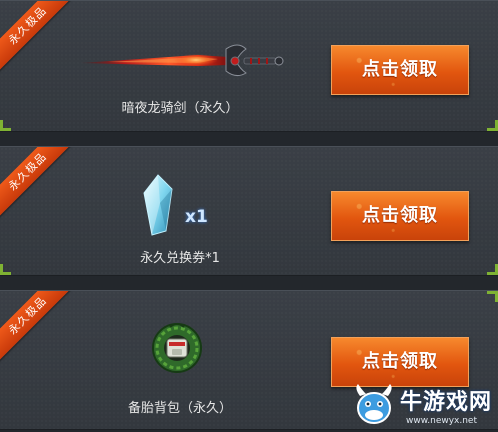 Image resolution: width=498 pixels, height=432 pixels. I want to click on watermark-url: www.newyx.net, so click(442, 421).